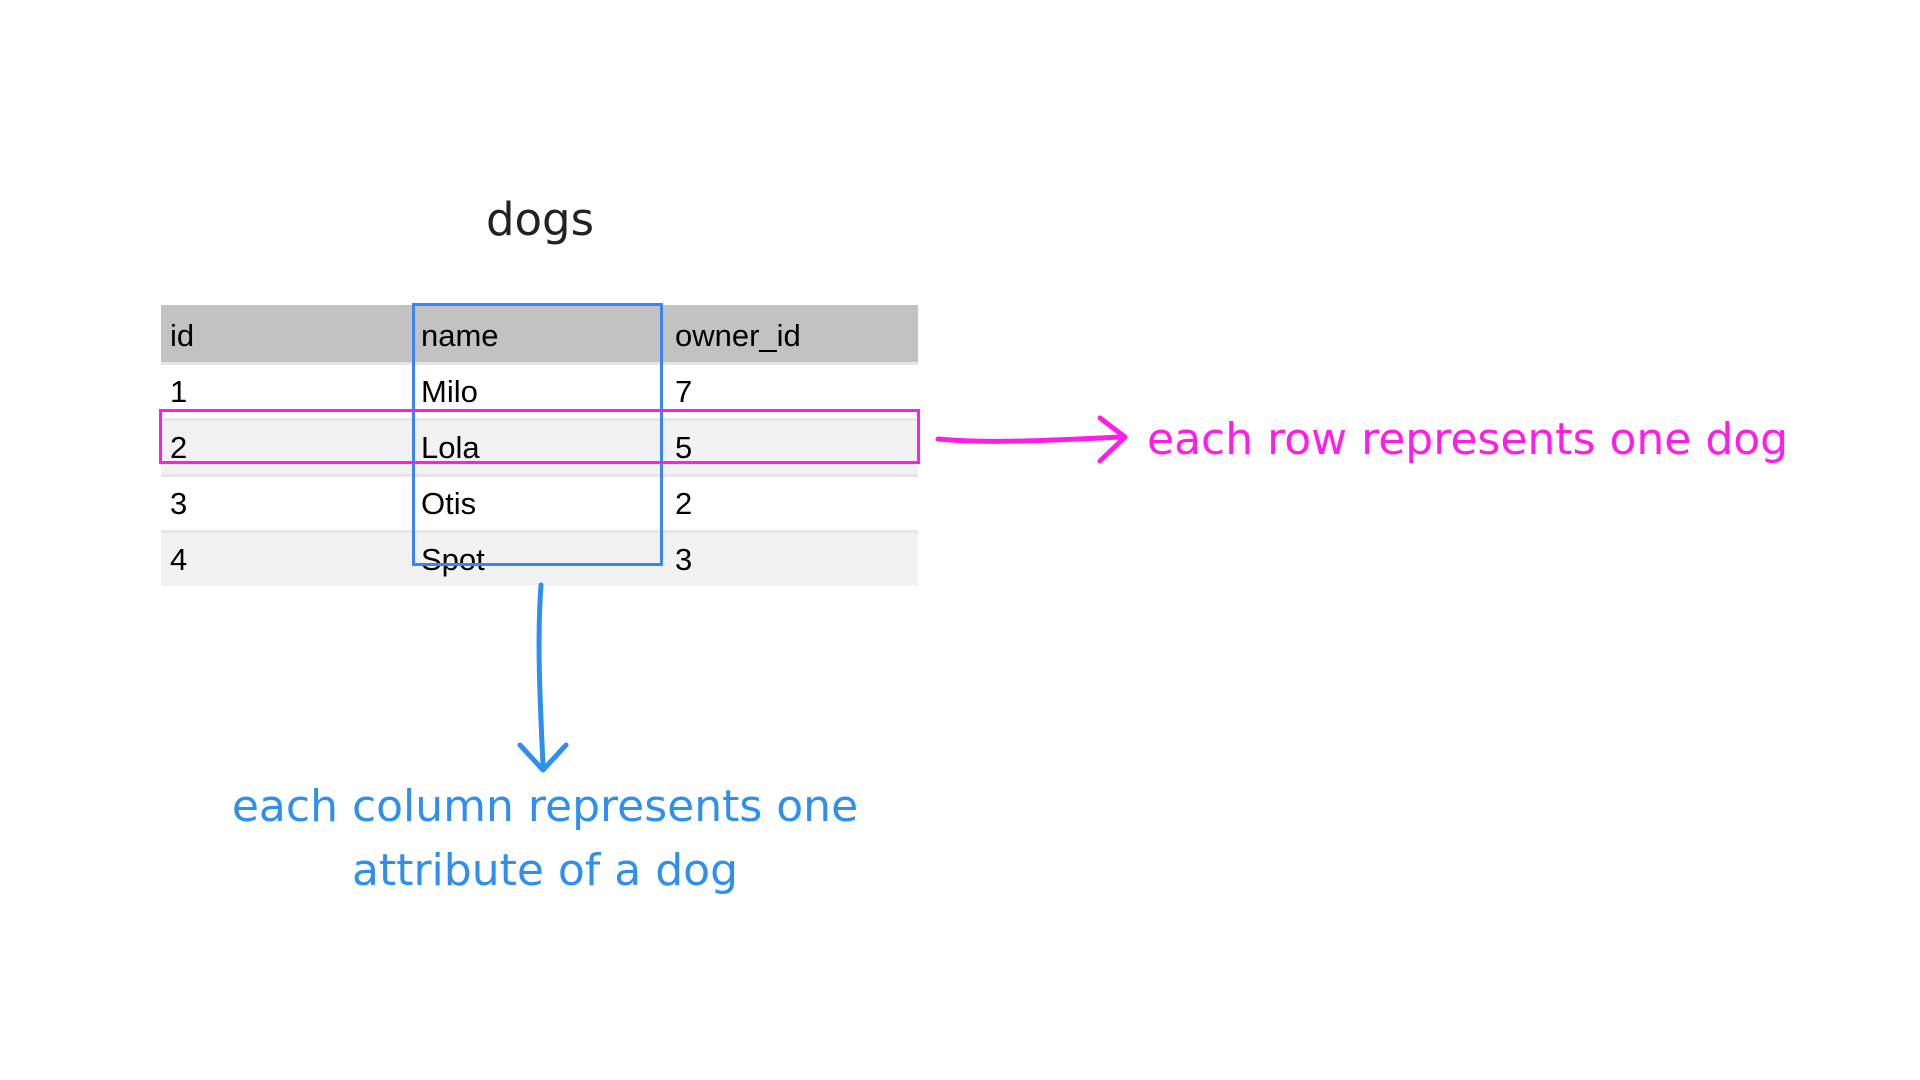  Describe the element at coordinates (449, 503) in the screenshot. I see `table-cell: Otis` at that location.